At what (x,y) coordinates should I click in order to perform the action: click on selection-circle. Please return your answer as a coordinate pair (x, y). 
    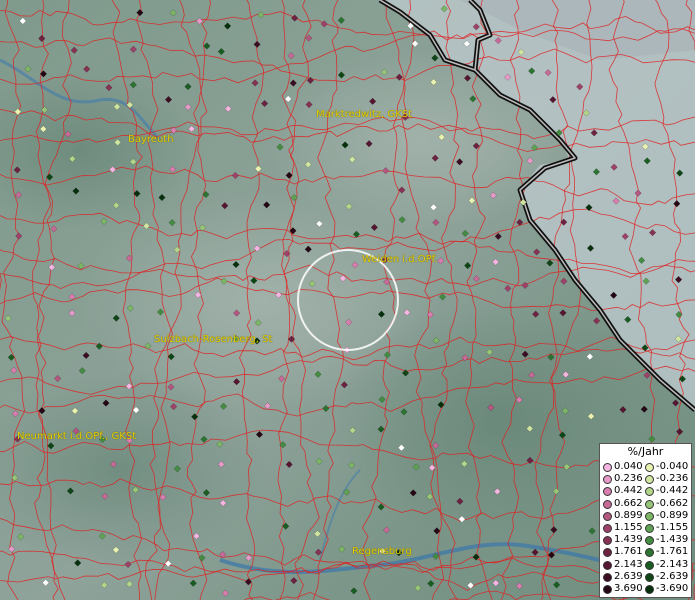
    Looking at the image, I should click on (348, 300).